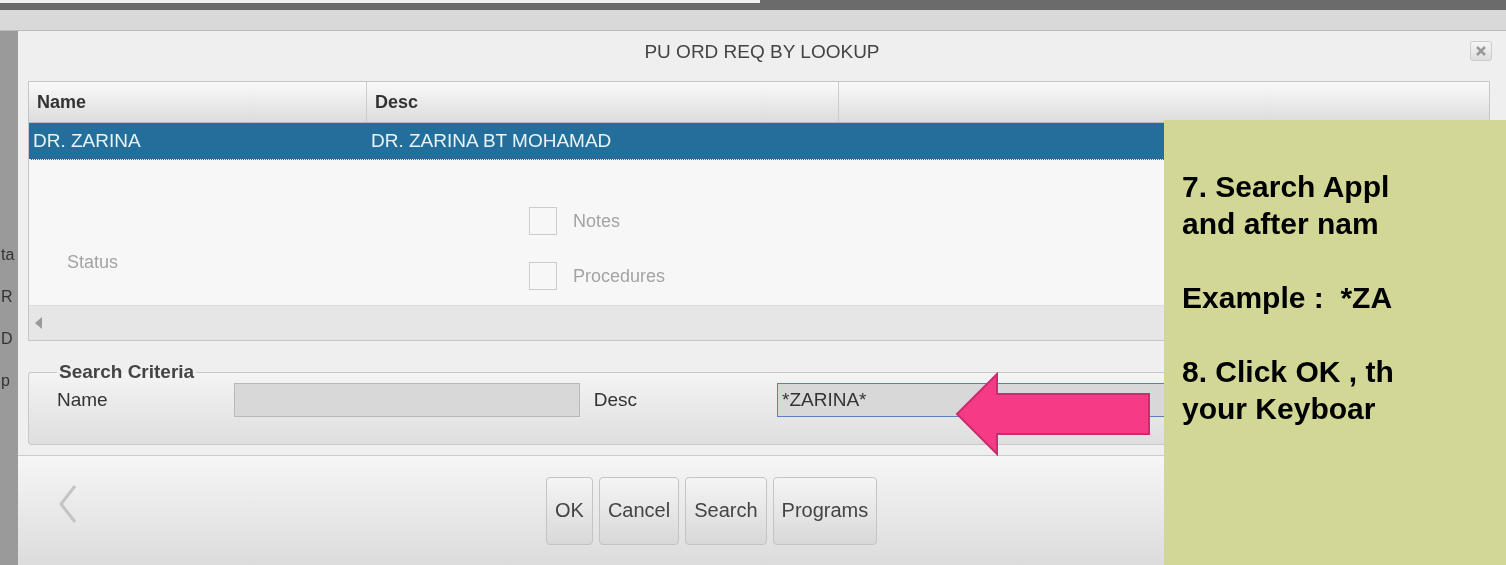 The image size is (1506, 565). Describe the element at coordinates (8, 255) in the screenshot. I see `partial-label: ta` at that location.